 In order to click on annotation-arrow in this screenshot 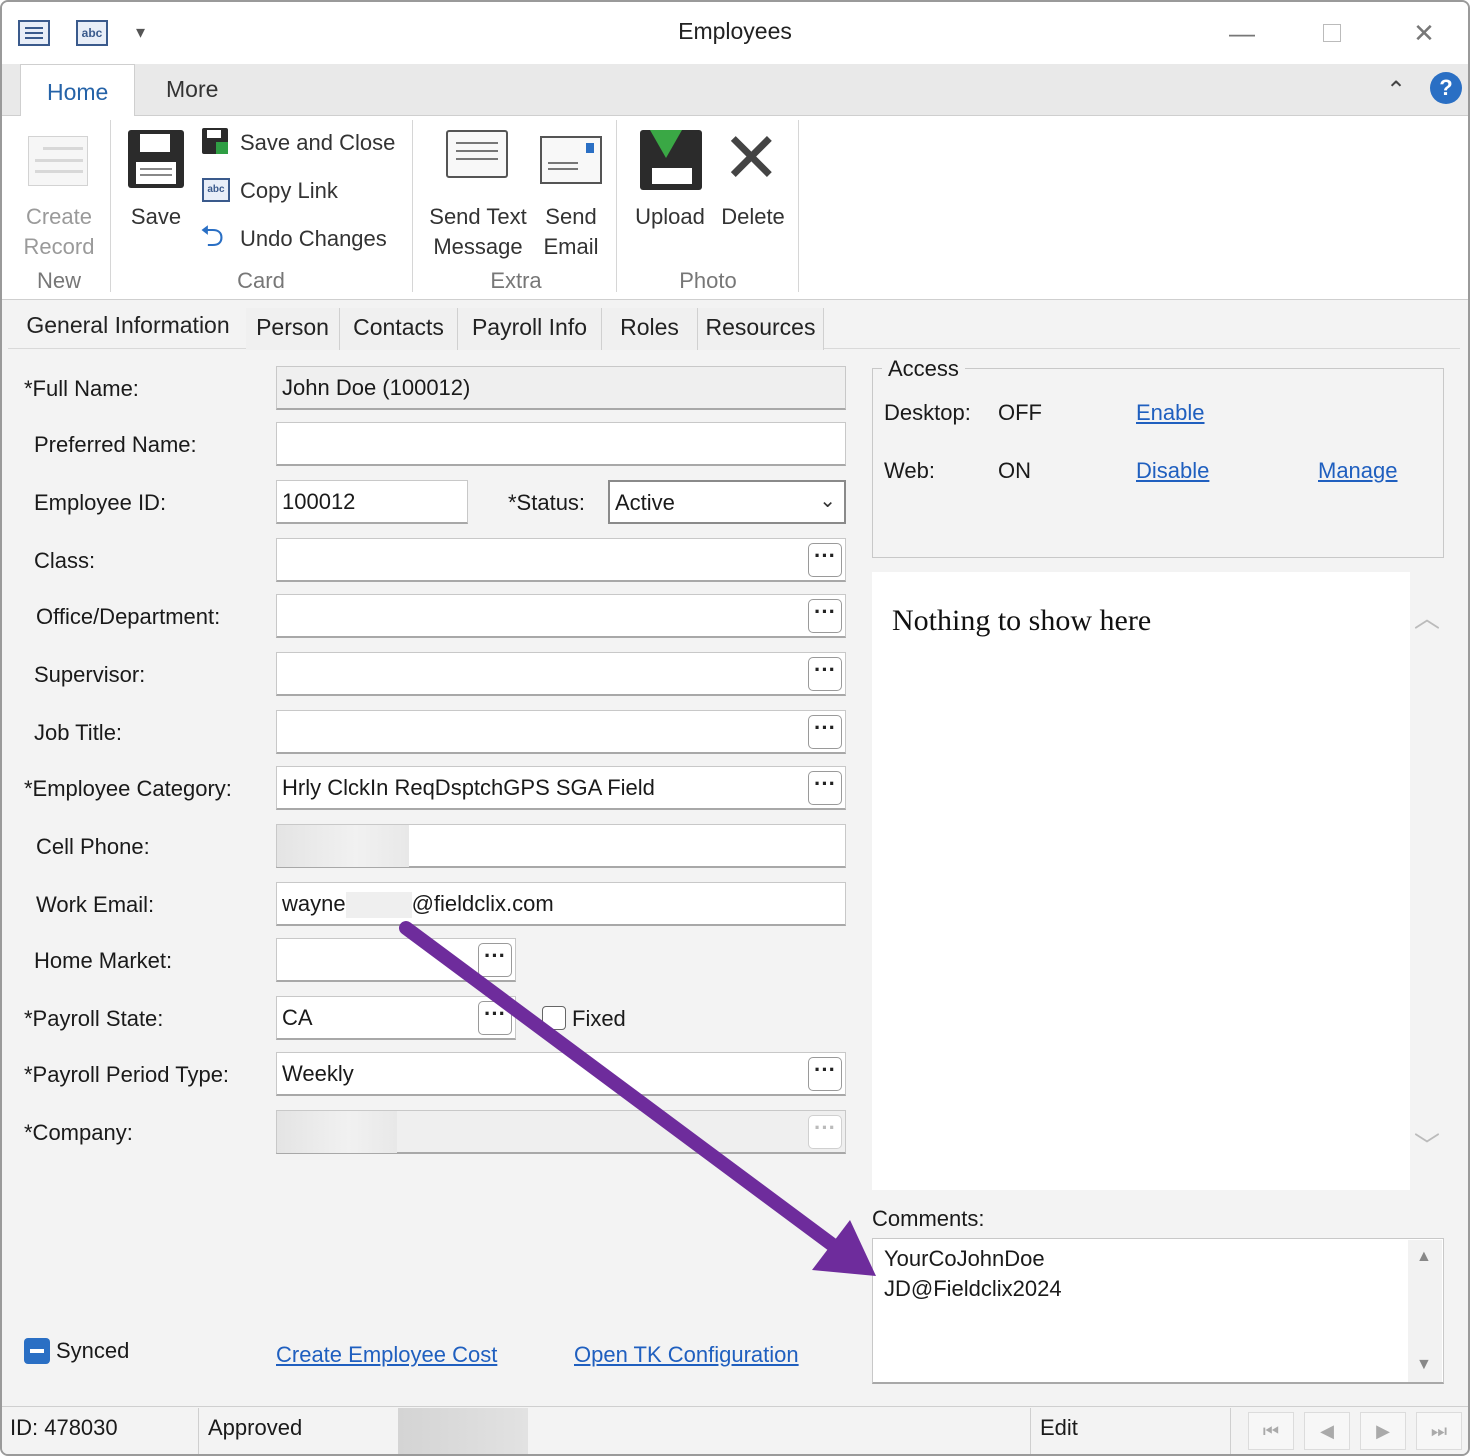, I will do `click(637, 1098)`.